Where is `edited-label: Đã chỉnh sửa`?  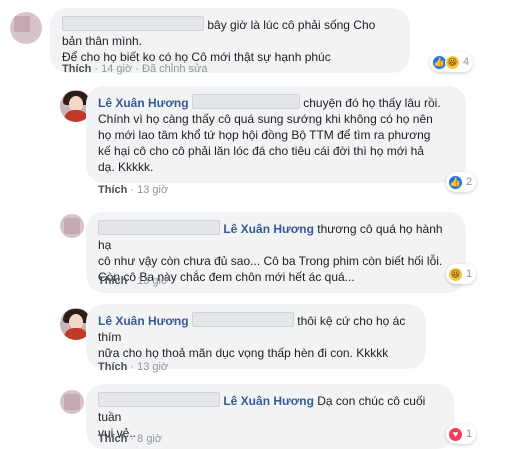 edited-label: Đã chỉnh sửa is located at coordinates (174, 69).